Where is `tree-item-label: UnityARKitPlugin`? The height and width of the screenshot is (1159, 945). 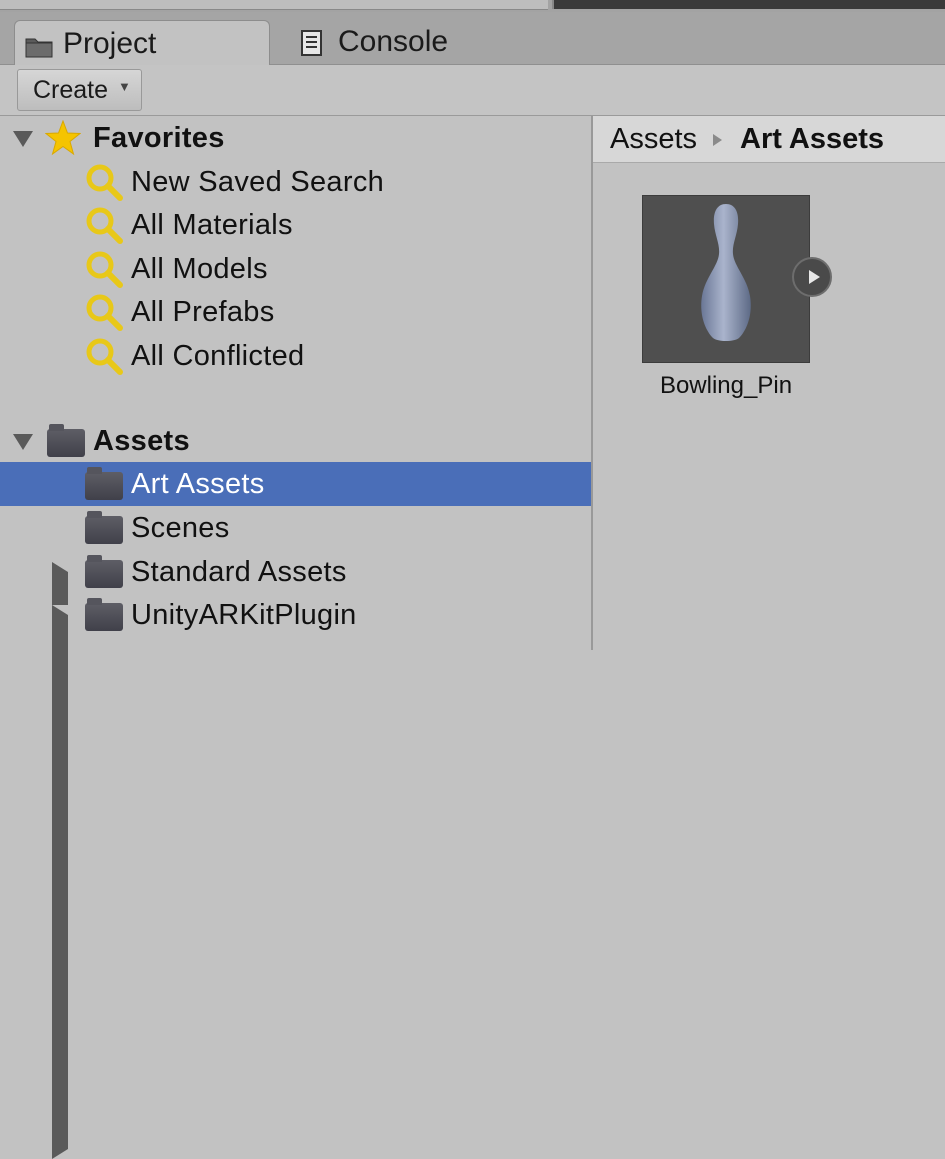
tree-item-label: UnityARKitPlugin is located at coordinates (244, 614).